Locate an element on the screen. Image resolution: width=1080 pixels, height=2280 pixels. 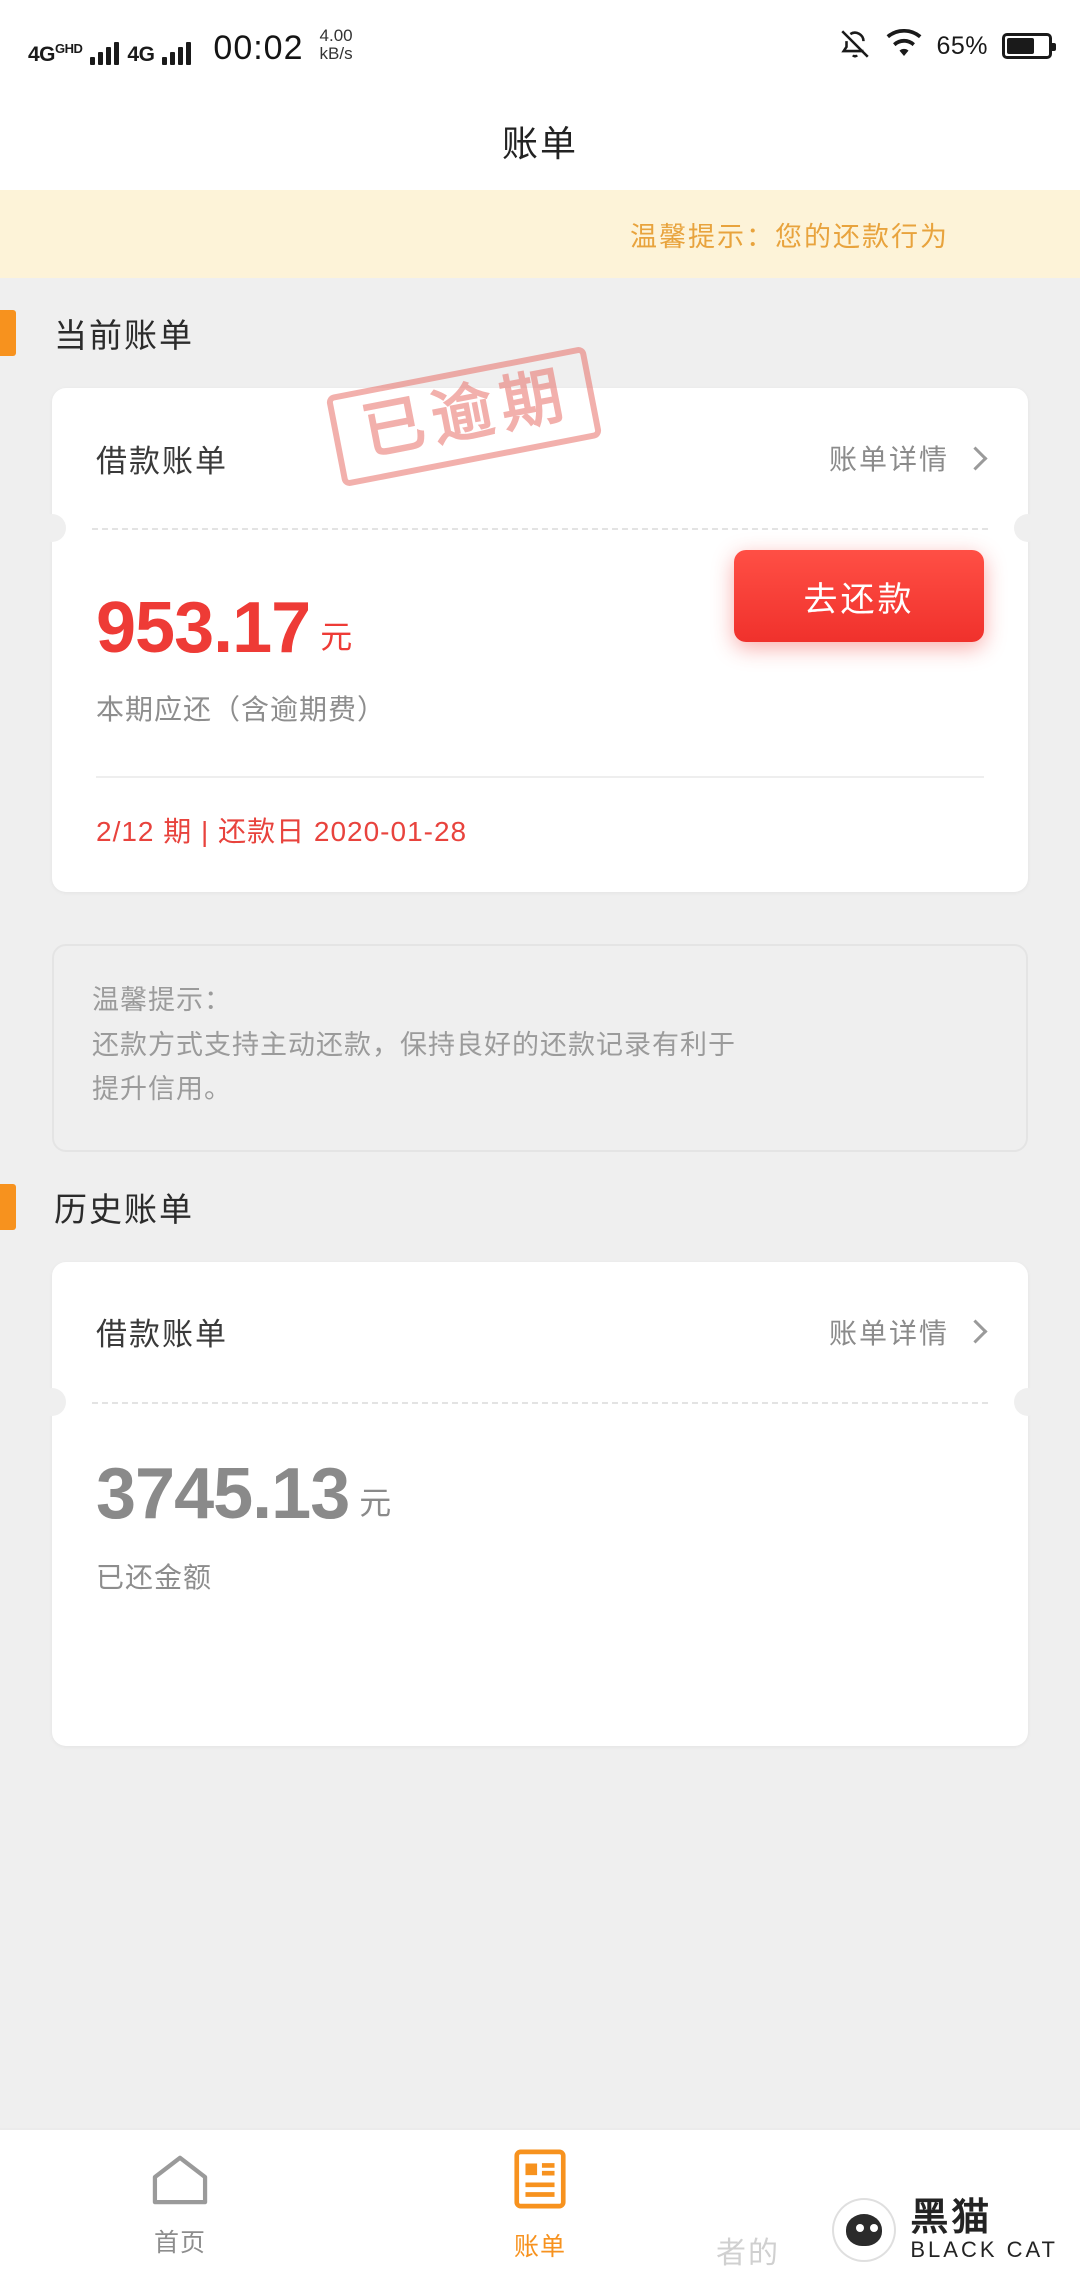
tips-box: 温馨提示： 还款方式支持主动还款，保持良好的还款记录有利于 提升信用。 is located at coordinates (540, 1048).